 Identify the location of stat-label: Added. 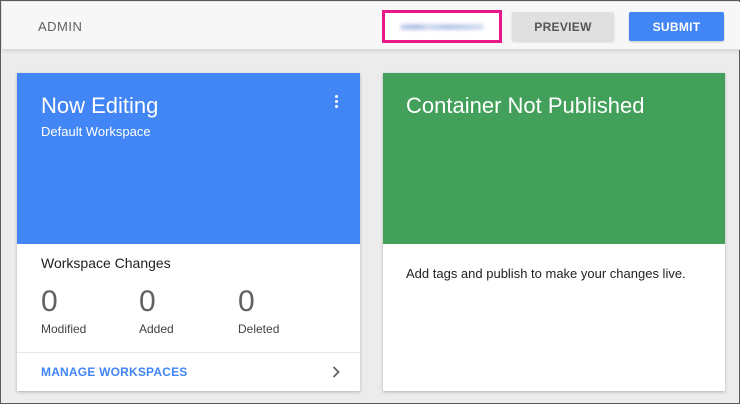
(156, 329).